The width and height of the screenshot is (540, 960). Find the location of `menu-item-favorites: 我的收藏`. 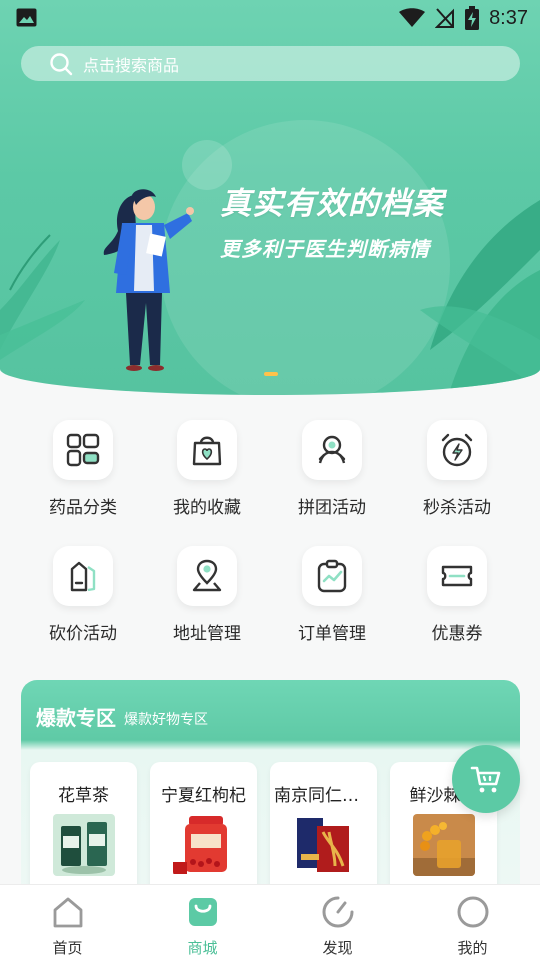

menu-item-favorites: 我的收藏 is located at coordinates (207, 469).